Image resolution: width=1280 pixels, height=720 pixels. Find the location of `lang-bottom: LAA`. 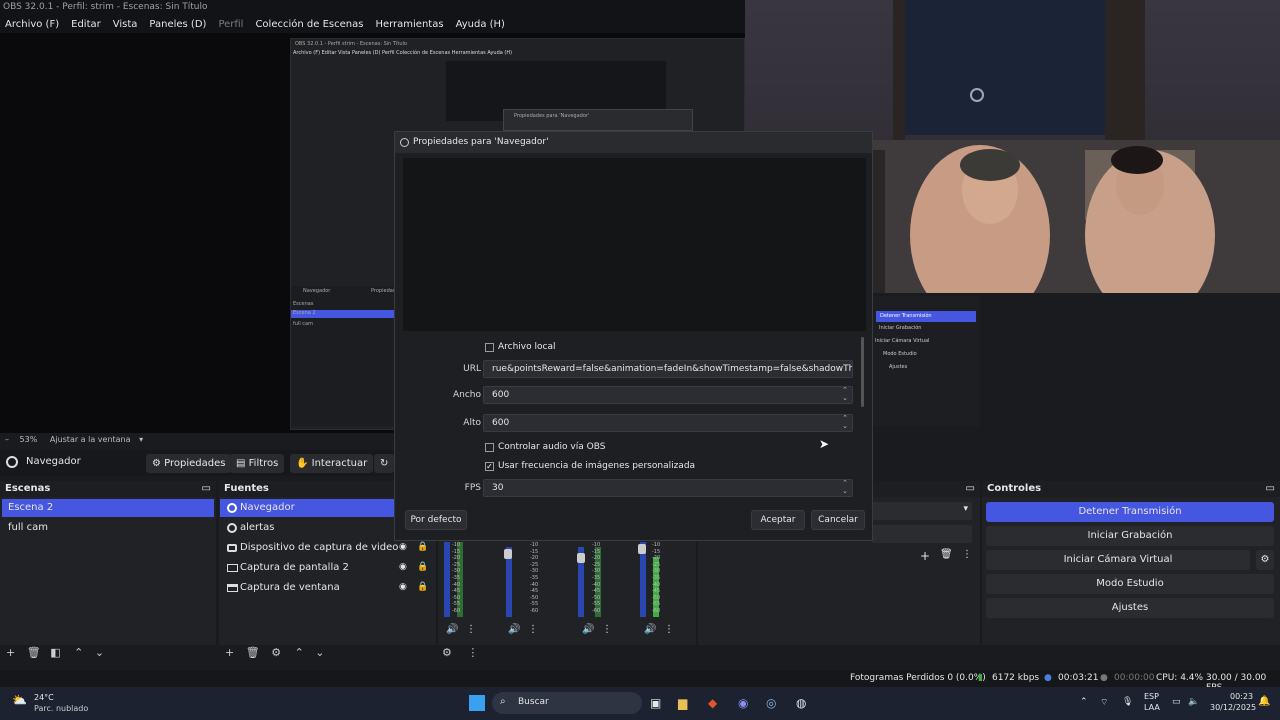

lang-bottom: LAA is located at coordinates (1152, 707).